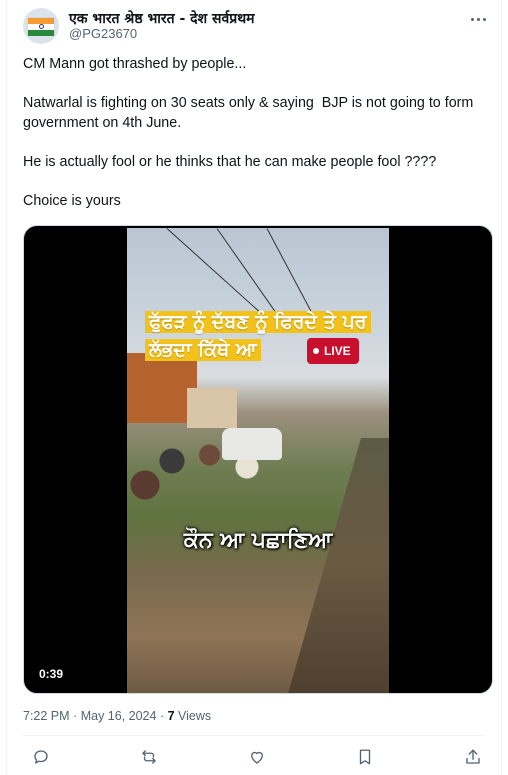 The image size is (508, 775). Describe the element at coordinates (89, 716) in the screenshot. I see `tweet-time-link: 7:22 PM · May 16, 2024` at that location.